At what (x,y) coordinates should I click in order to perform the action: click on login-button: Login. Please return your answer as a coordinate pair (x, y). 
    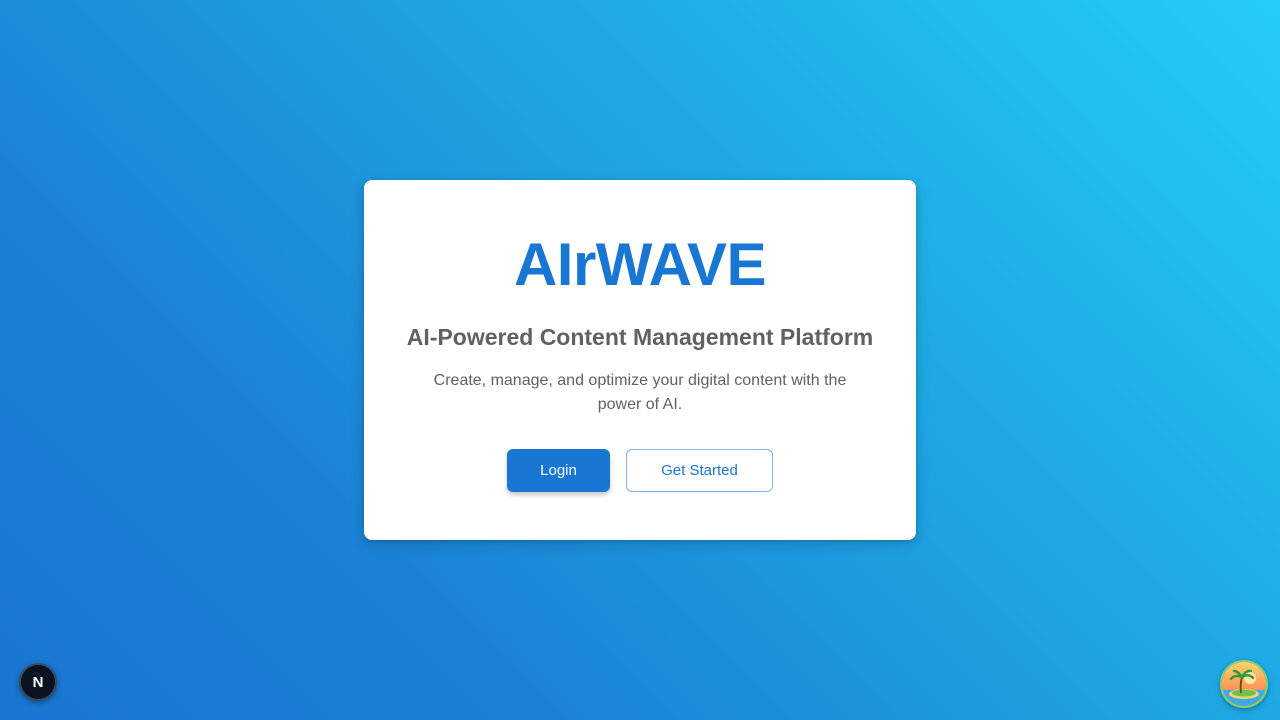
    Looking at the image, I should click on (558, 470).